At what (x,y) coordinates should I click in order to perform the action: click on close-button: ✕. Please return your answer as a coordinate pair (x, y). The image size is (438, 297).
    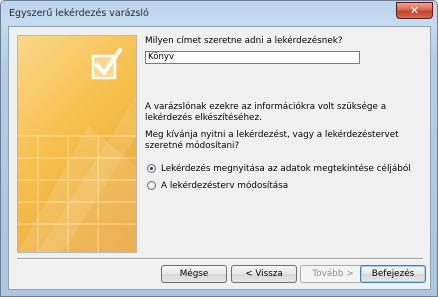
    Looking at the image, I should click on (414, 10).